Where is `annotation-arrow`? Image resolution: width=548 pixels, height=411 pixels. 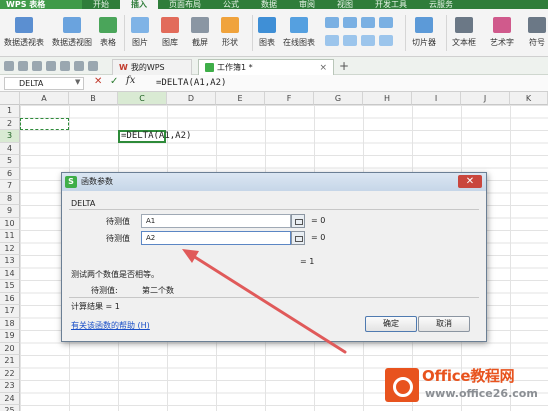
annotation-arrow is located at coordinates (264, 301).